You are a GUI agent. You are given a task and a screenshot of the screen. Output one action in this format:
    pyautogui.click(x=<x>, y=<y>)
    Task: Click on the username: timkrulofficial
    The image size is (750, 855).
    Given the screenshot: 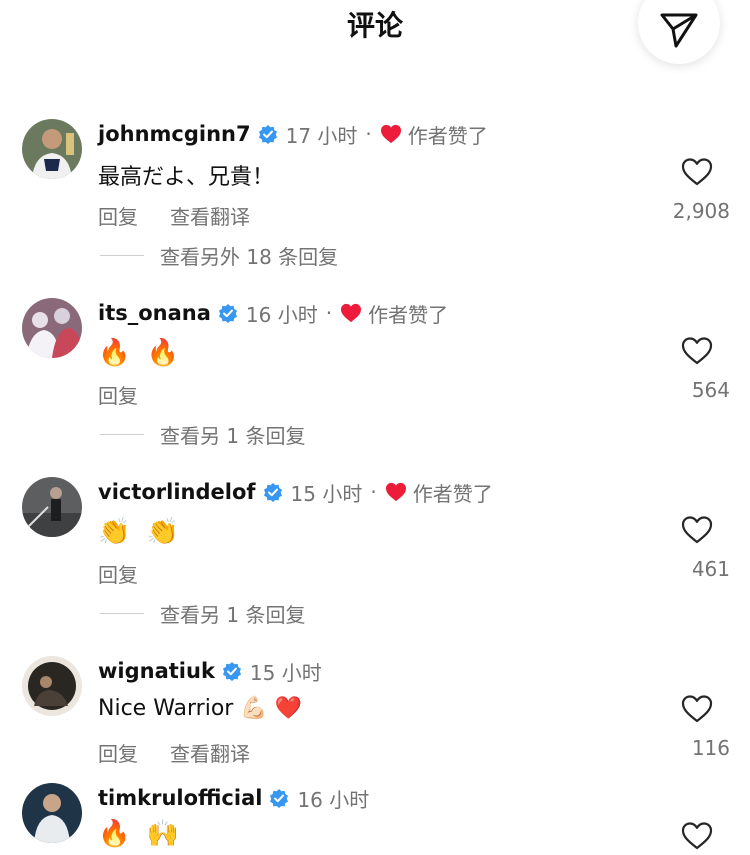 What is the action you would take?
    pyautogui.click(x=180, y=798)
    